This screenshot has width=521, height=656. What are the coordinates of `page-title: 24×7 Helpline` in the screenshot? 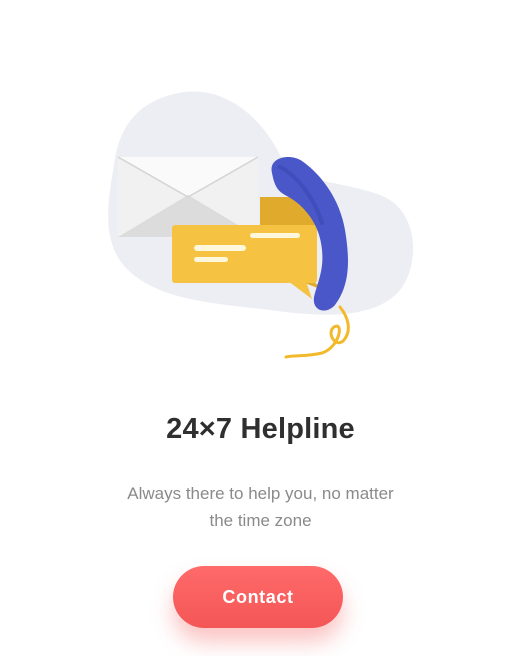 It's located at (260, 429).